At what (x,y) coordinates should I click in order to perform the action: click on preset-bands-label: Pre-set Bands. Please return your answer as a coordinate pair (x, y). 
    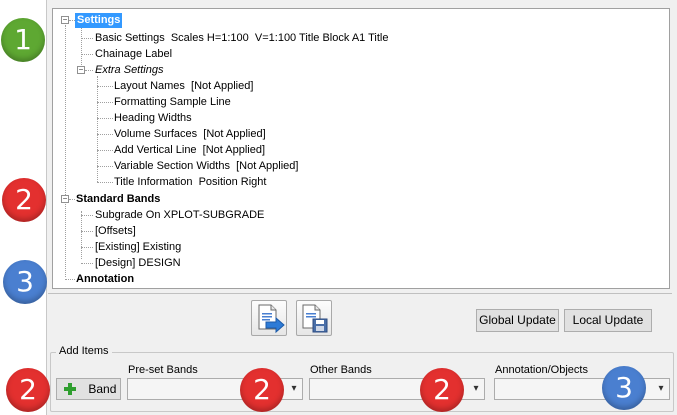
    Looking at the image, I should click on (163, 370).